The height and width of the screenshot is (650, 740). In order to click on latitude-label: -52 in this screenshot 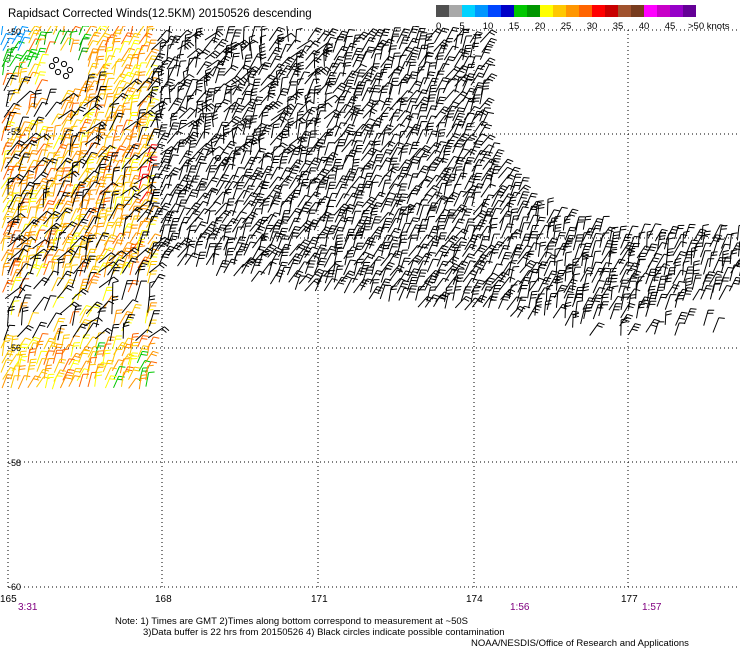, I will do `click(14, 132)`.